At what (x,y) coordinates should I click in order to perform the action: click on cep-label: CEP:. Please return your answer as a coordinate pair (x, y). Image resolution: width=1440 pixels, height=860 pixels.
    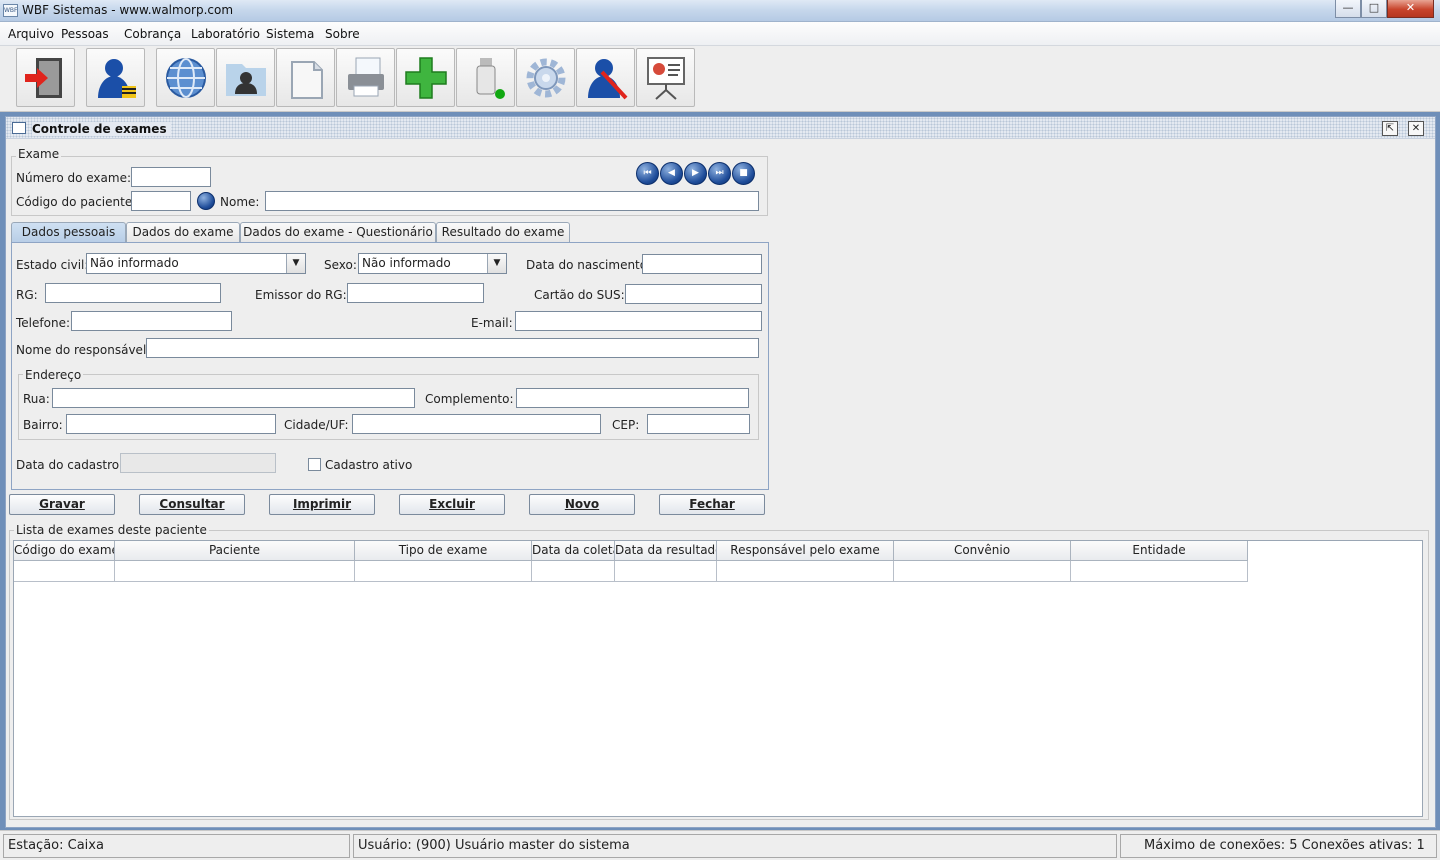
    Looking at the image, I should click on (626, 425).